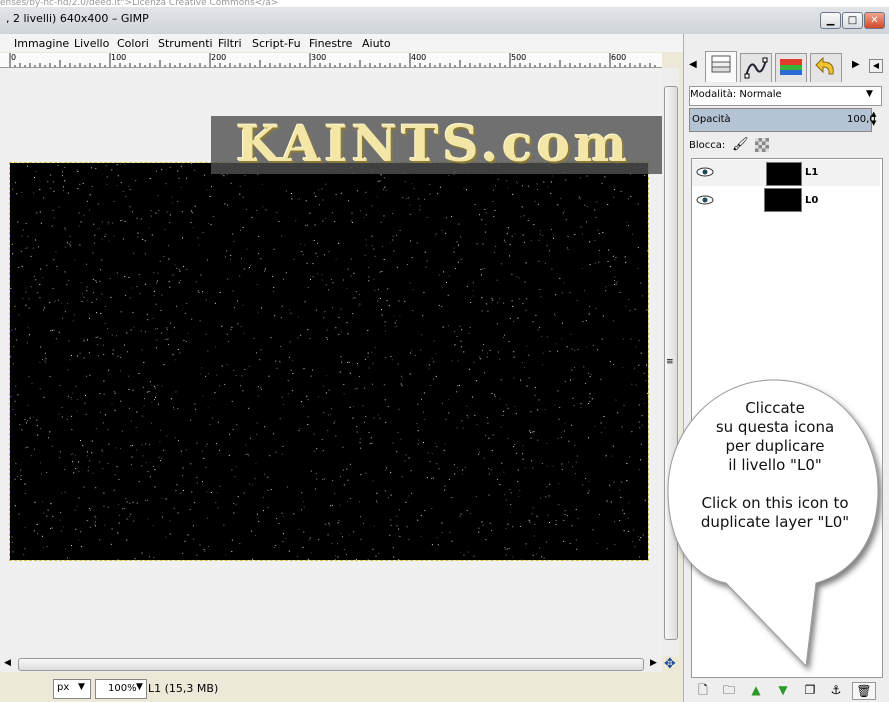 The image size is (889, 702). What do you see at coordinates (775, 503) in the screenshot?
I see `callout-en-line-1: Click on this icon to` at bounding box center [775, 503].